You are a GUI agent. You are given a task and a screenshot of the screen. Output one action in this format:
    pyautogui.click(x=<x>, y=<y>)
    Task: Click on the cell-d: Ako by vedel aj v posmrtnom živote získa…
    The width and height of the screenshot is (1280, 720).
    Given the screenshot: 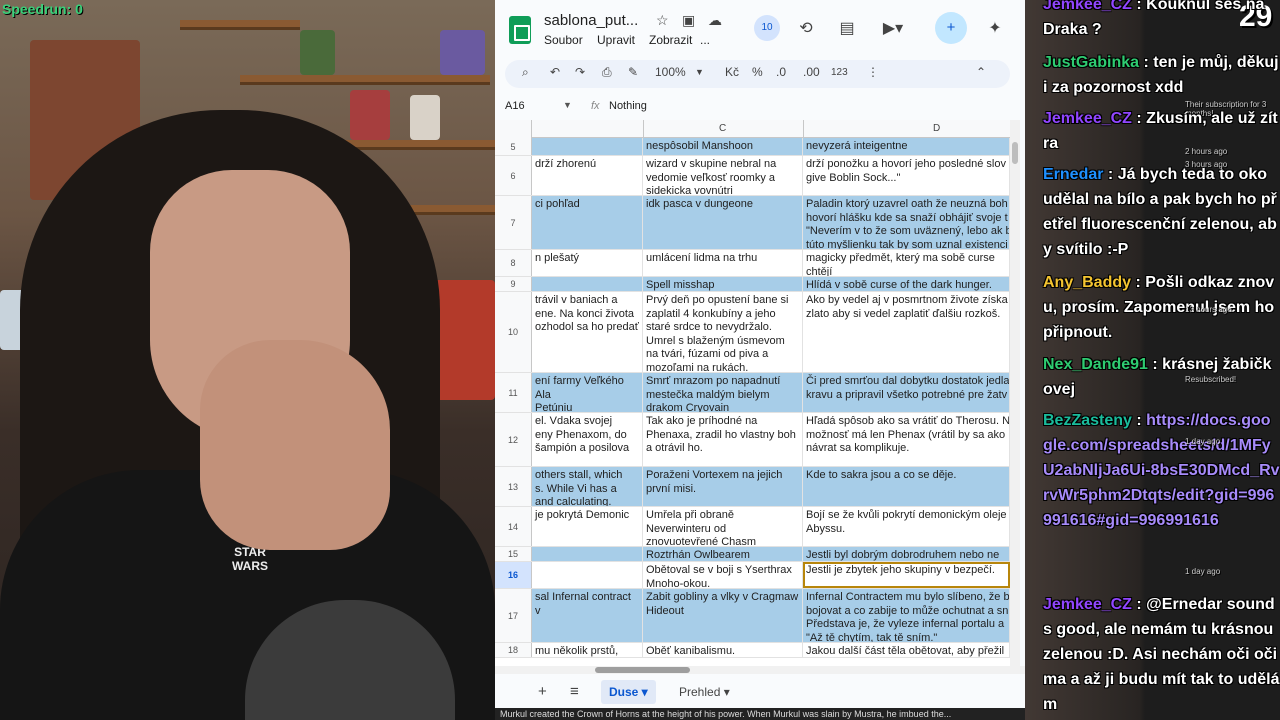 What is the action you would take?
    pyautogui.click(x=906, y=332)
    